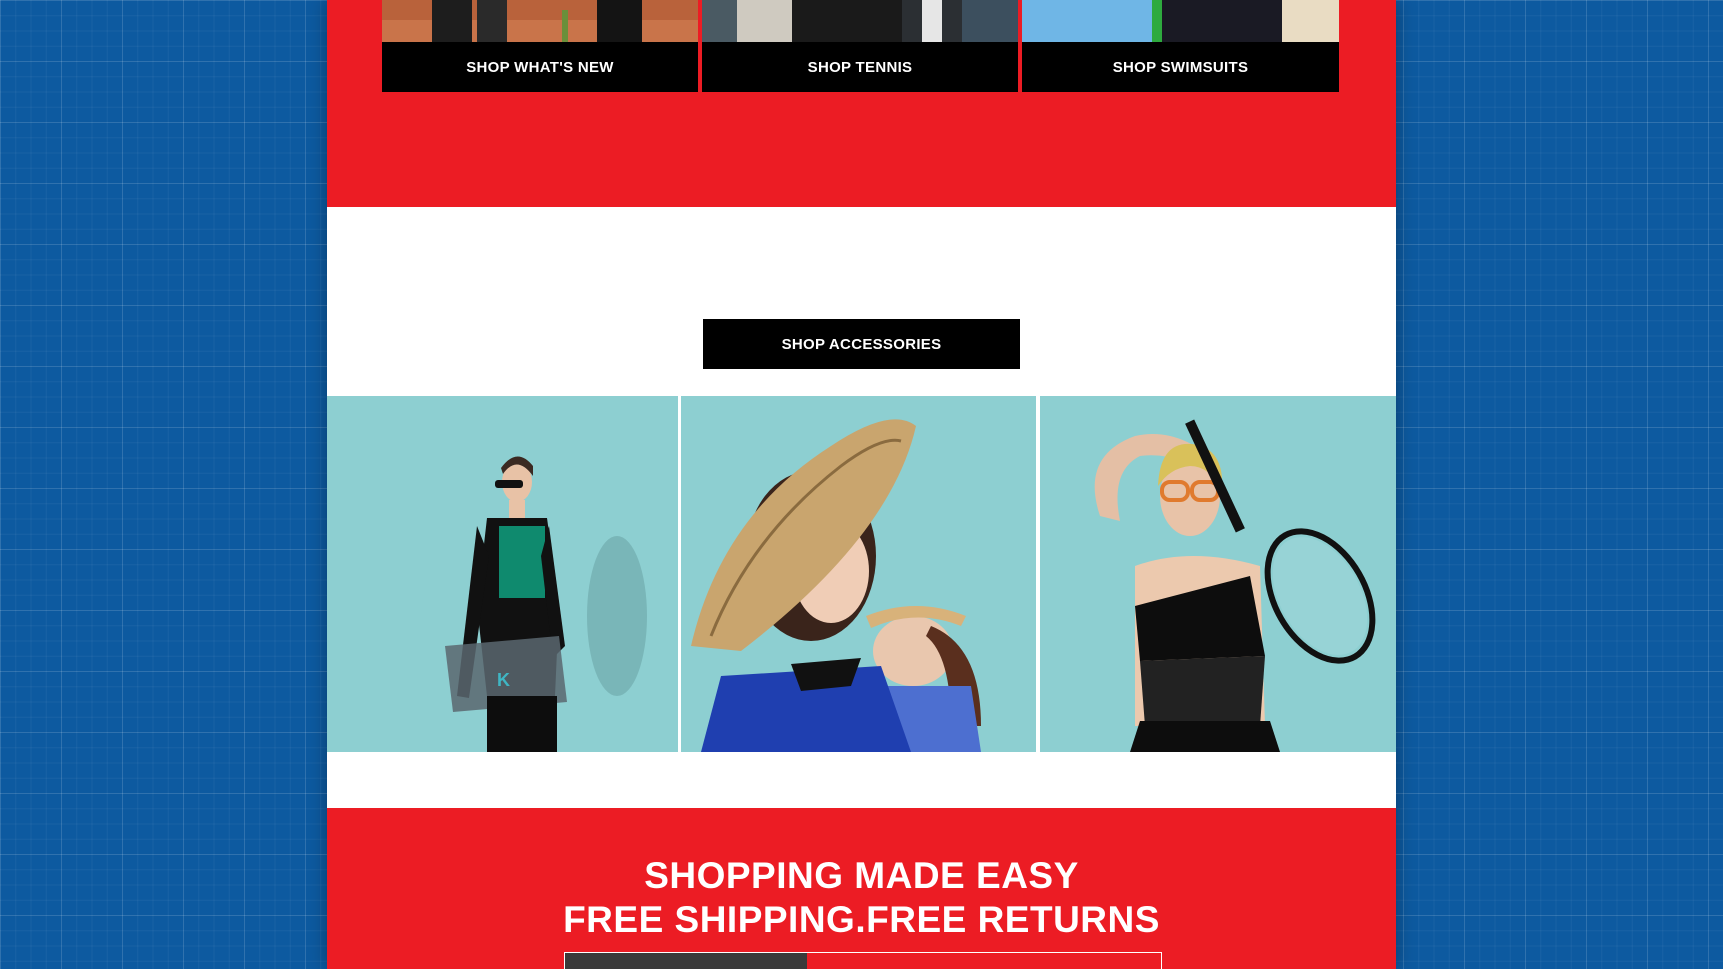  I want to click on shop-accessories-button: SHOP ACCESSORIES, so click(861, 344).